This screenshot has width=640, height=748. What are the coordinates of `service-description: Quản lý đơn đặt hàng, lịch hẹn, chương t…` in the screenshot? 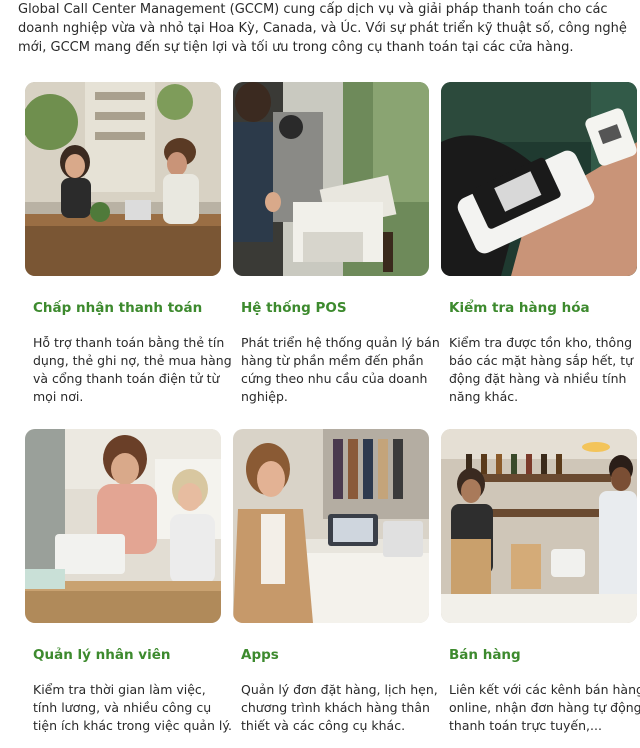 It's located at (339, 707).